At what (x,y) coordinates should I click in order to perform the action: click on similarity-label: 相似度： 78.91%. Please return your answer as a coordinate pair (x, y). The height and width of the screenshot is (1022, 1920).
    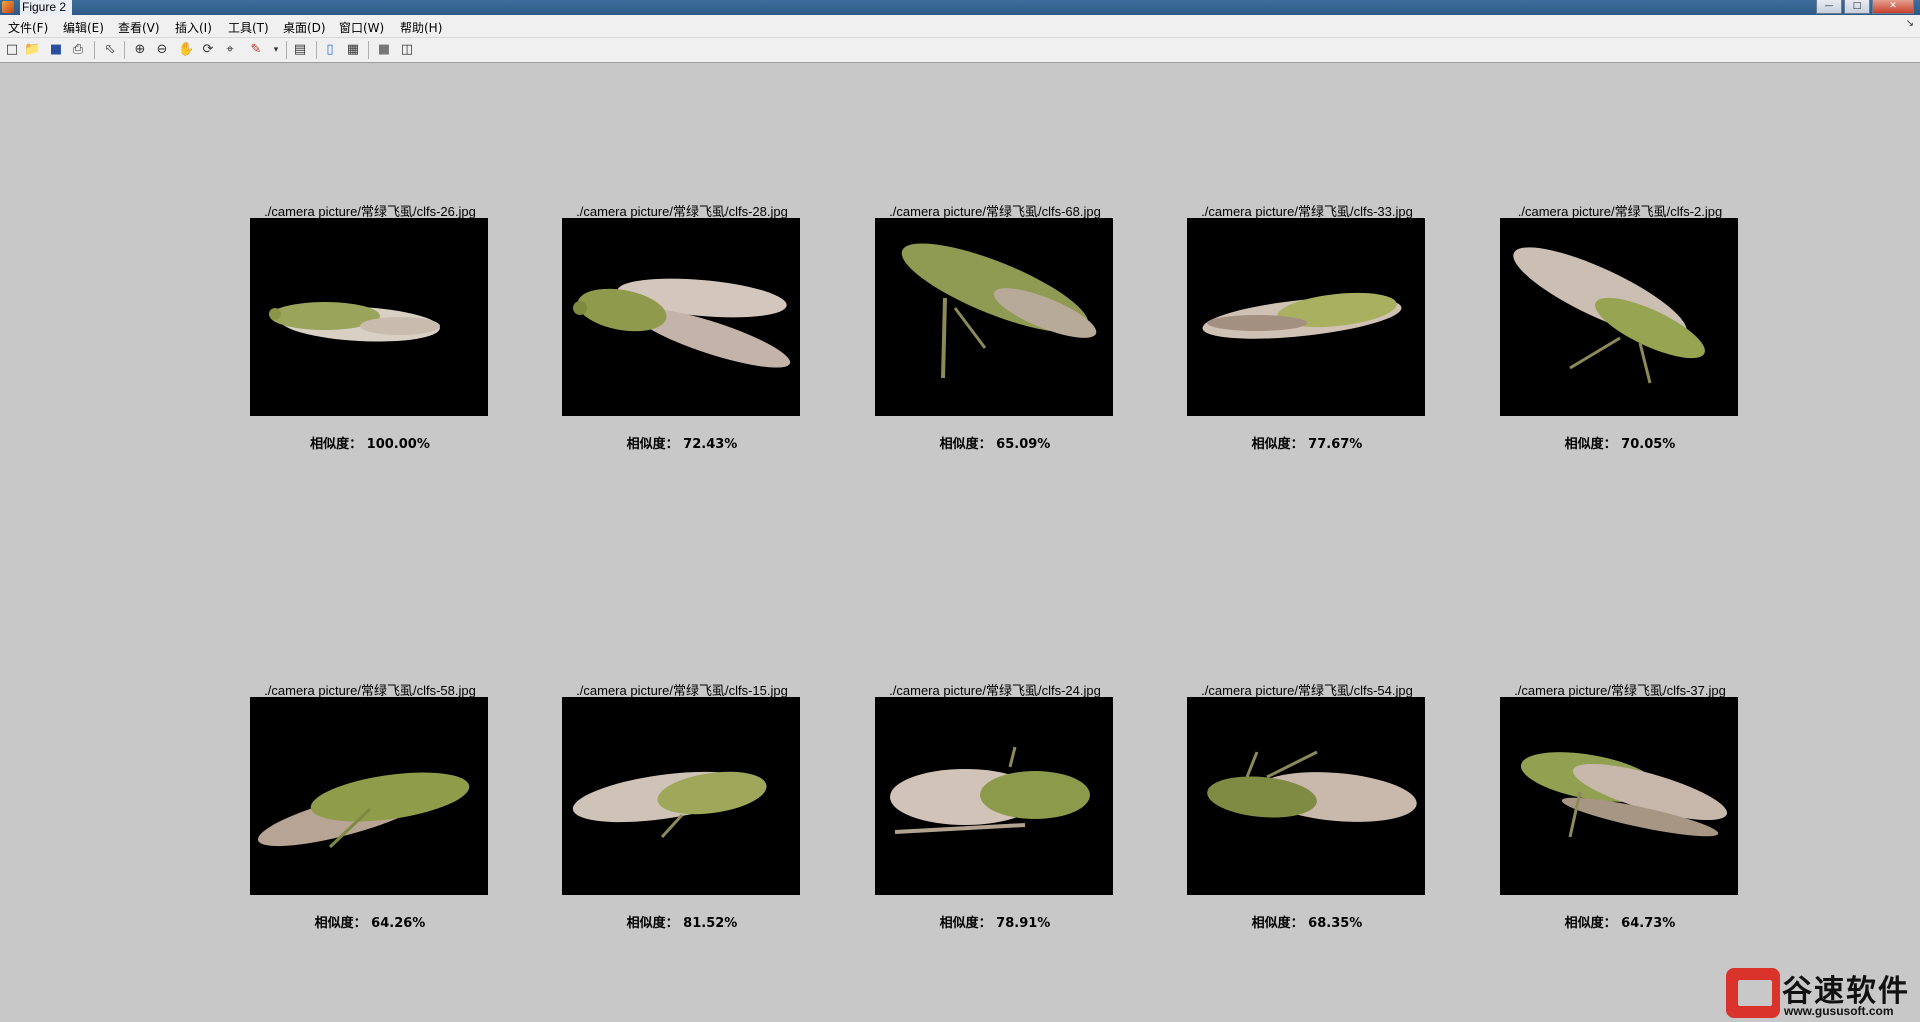
    Looking at the image, I should click on (995, 923).